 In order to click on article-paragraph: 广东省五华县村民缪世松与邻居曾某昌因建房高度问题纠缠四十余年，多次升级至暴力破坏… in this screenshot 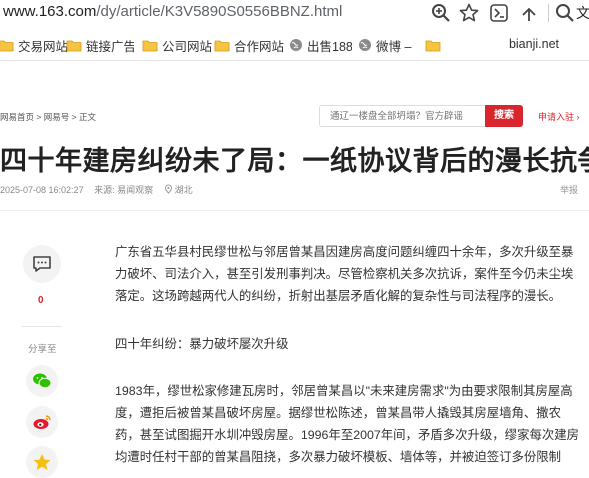, I will do `click(344, 274)`.